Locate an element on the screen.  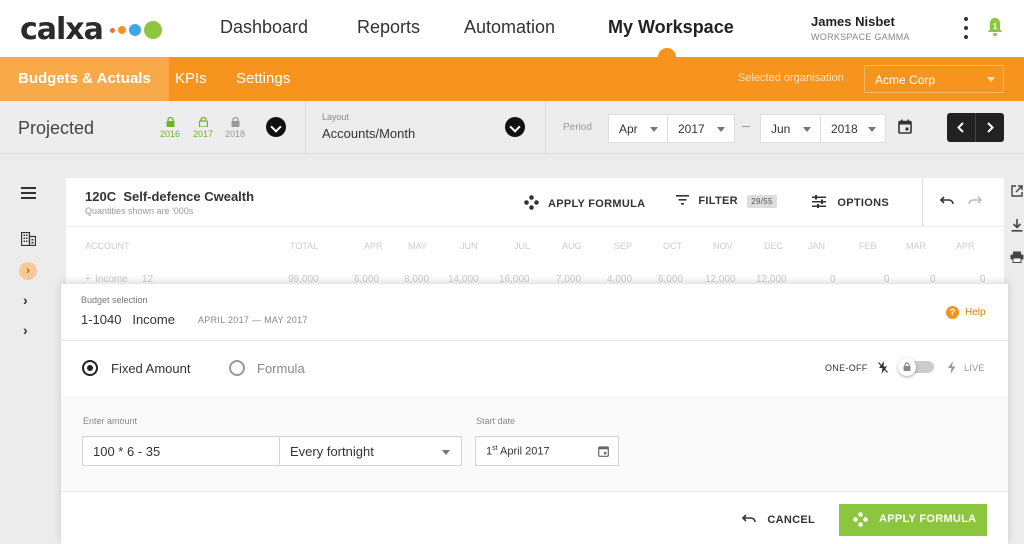
layout-label: Layout is located at coordinates (336, 117).